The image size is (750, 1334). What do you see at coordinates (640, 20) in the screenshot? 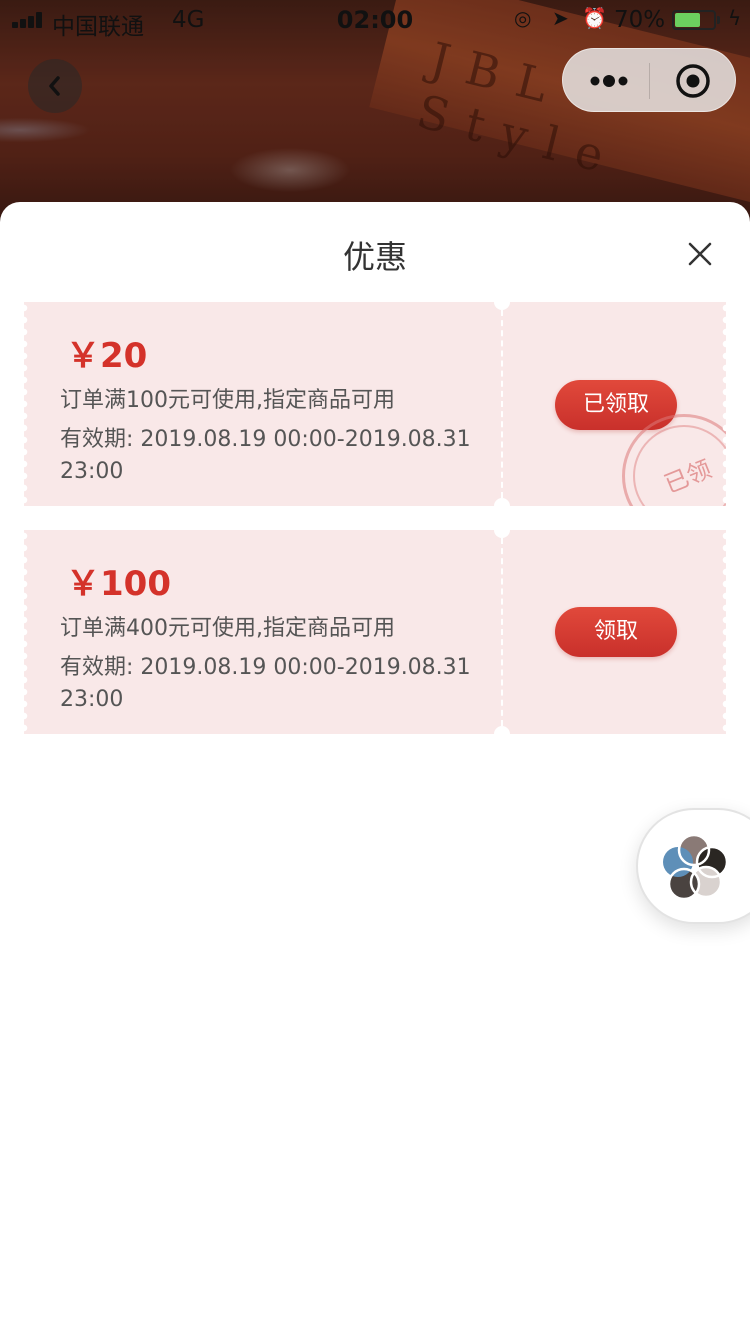
I see `battery-percentage: 70%` at bounding box center [640, 20].